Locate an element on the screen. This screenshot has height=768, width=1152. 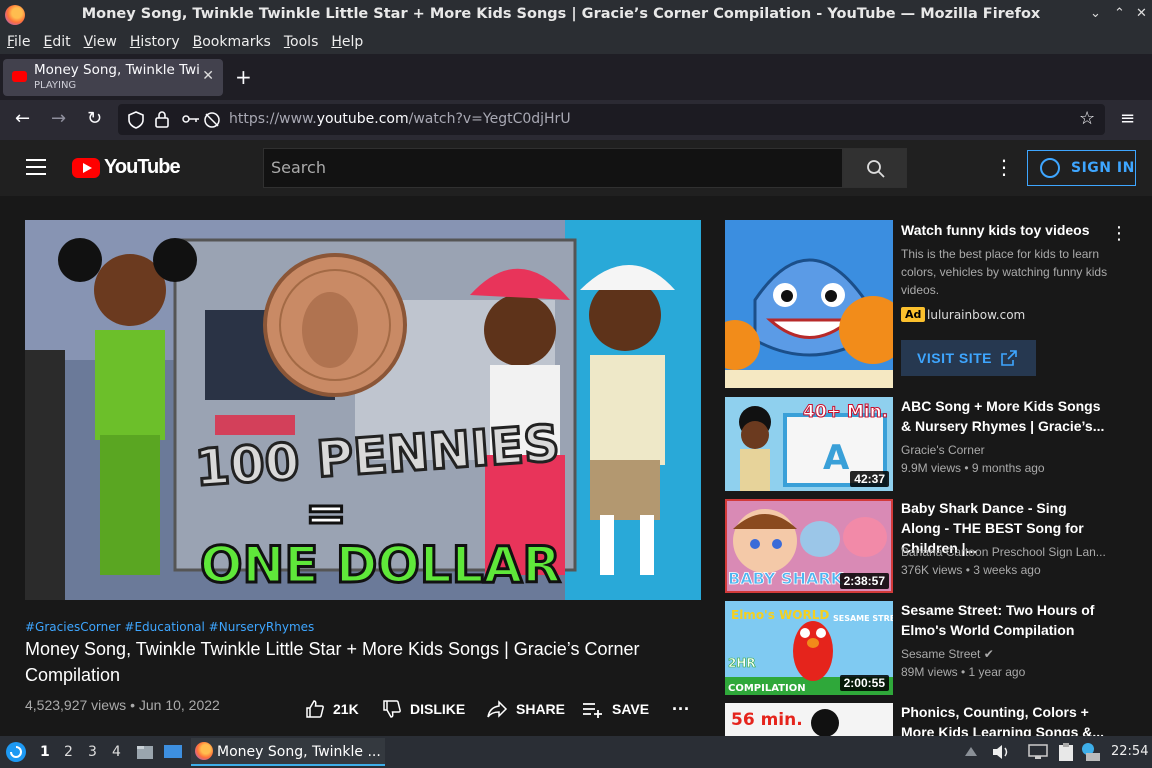
sidebar-duration-1: 42:37 is located at coordinates (869, 479).